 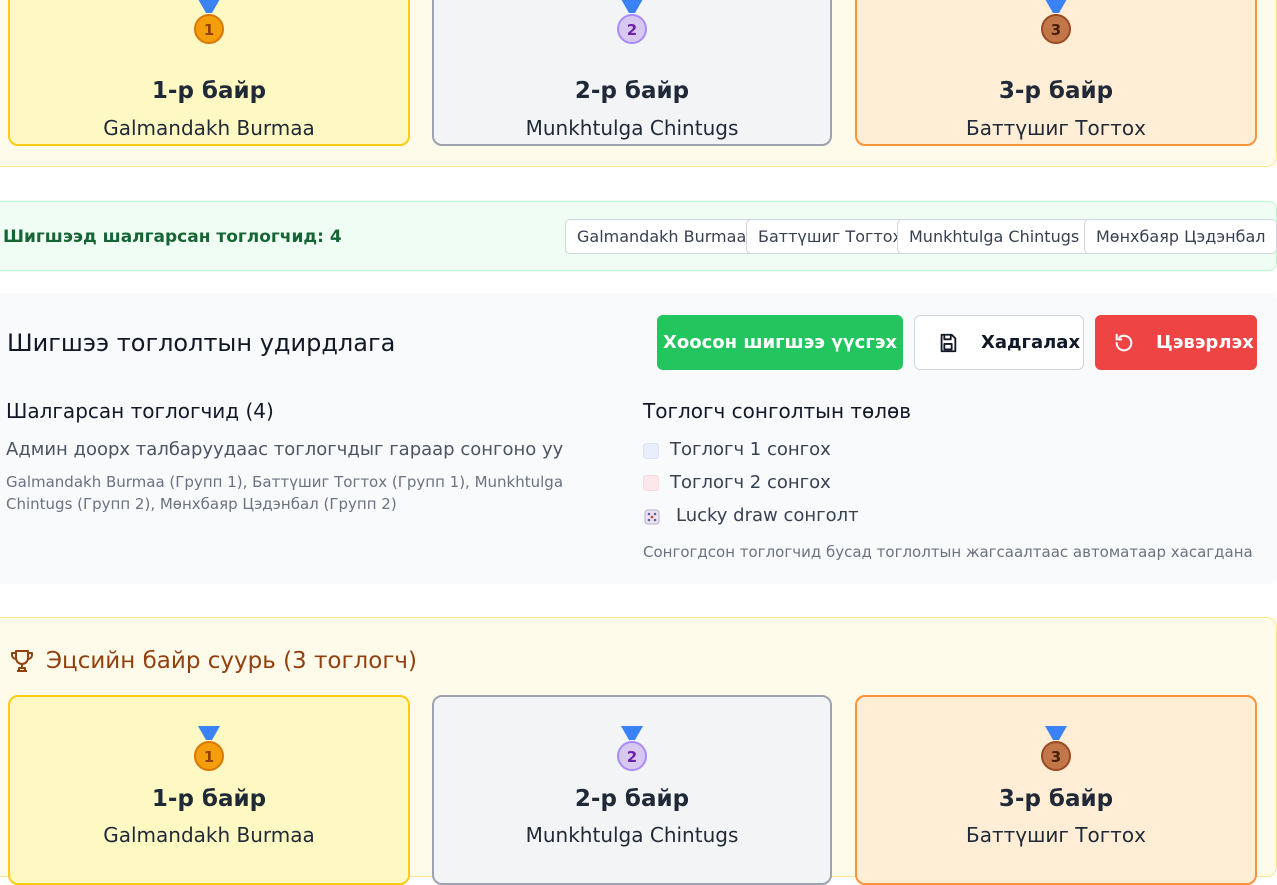 What do you see at coordinates (22, 661) in the screenshot?
I see `trophy-icon` at bounding box center [22, 661].